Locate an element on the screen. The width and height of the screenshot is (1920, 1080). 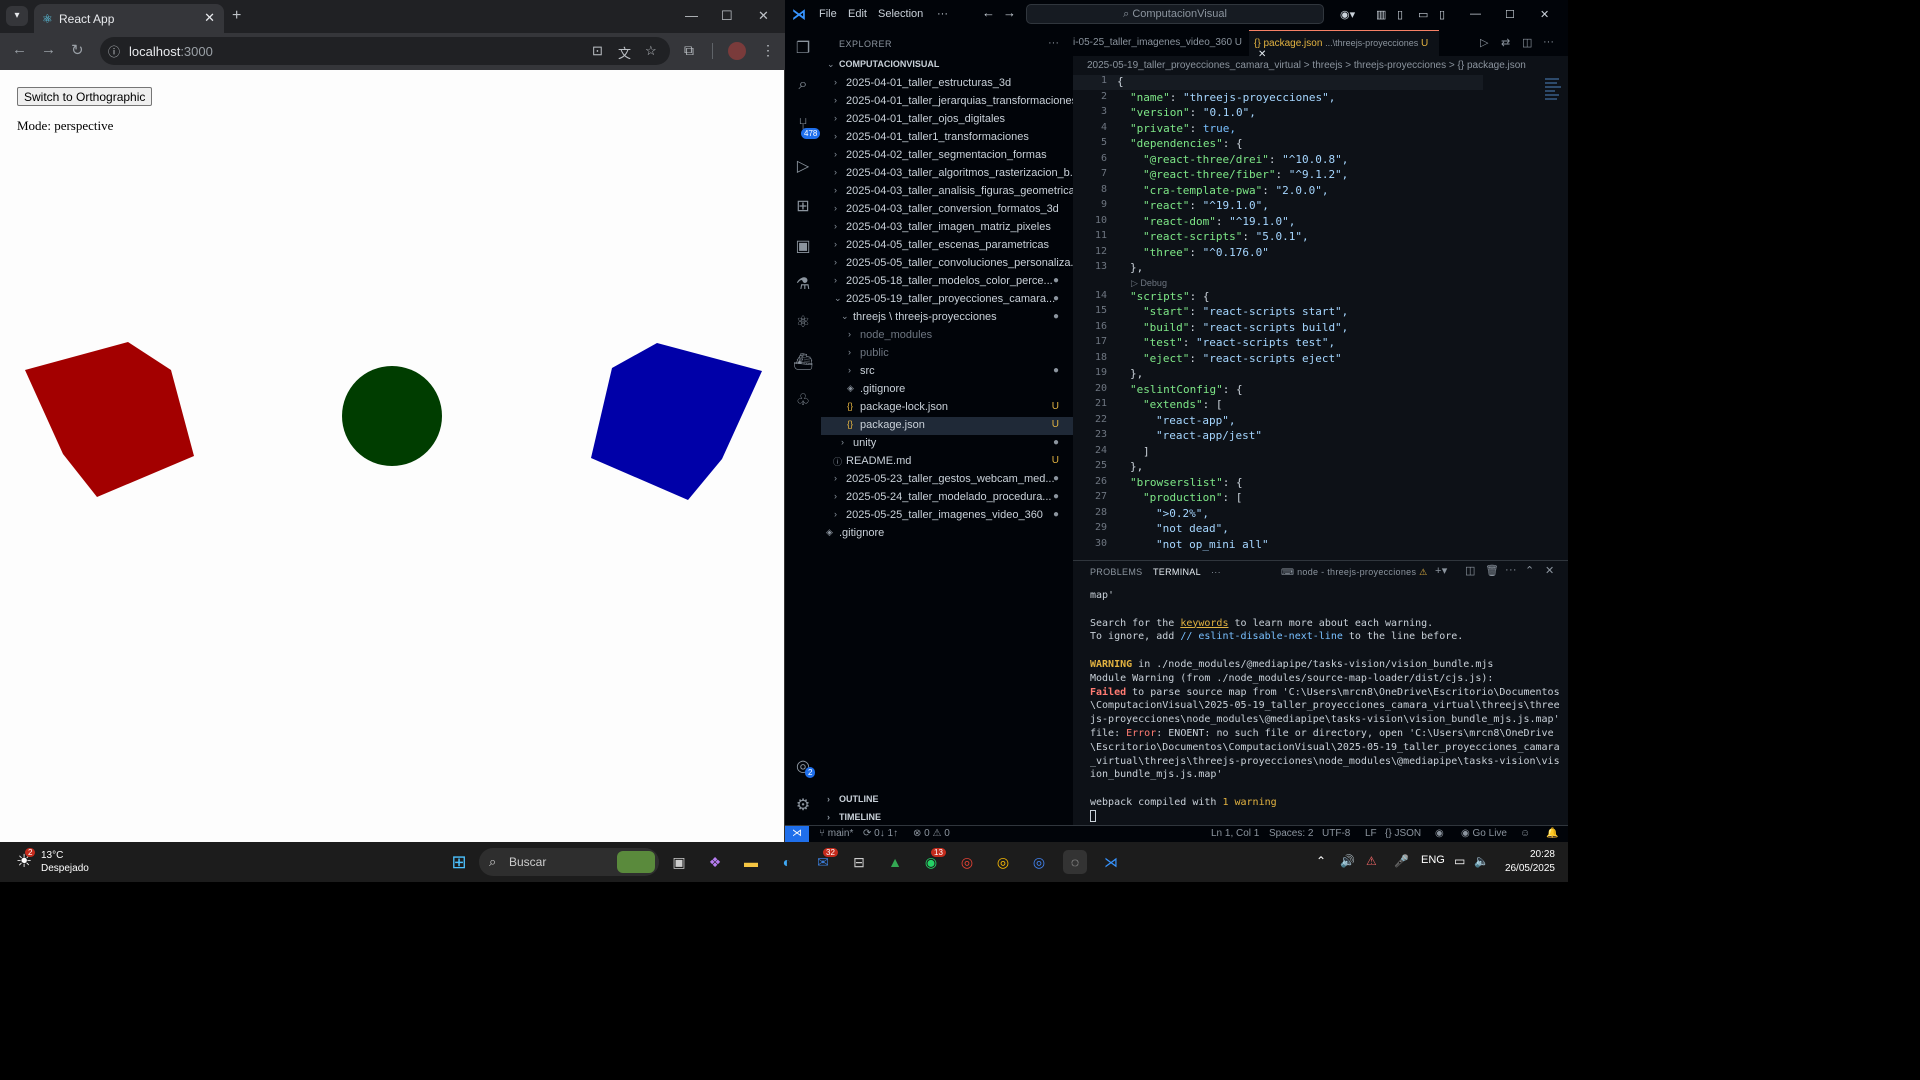
browser-menu-icon: ⋮ is located at coordinates (768, 50).